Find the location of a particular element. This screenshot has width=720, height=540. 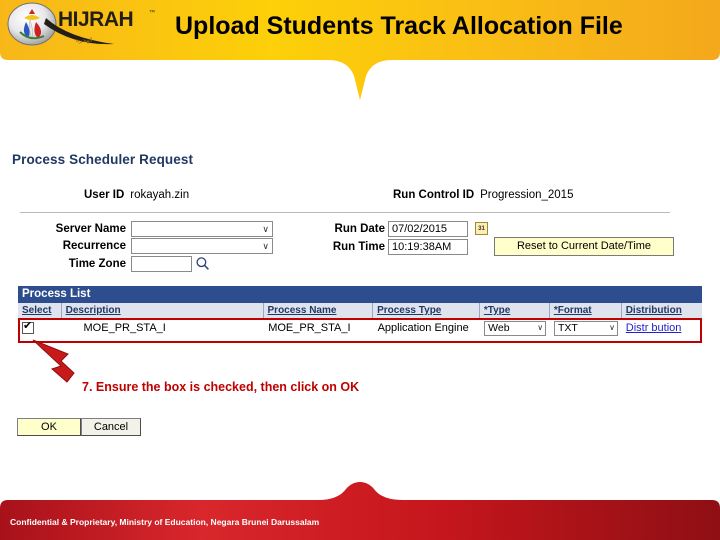

format-select: TXT ∨ is located at coordinates (586, 328).